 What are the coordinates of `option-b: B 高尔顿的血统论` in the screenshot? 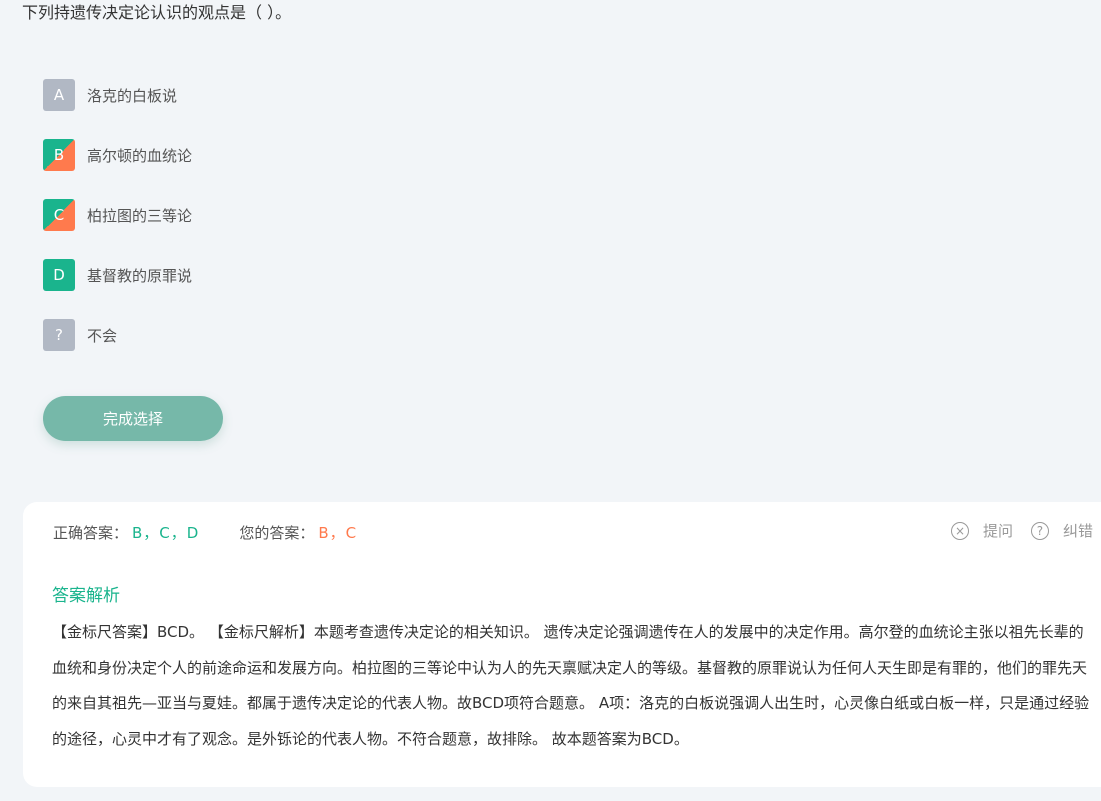 It's located at (117, 155).